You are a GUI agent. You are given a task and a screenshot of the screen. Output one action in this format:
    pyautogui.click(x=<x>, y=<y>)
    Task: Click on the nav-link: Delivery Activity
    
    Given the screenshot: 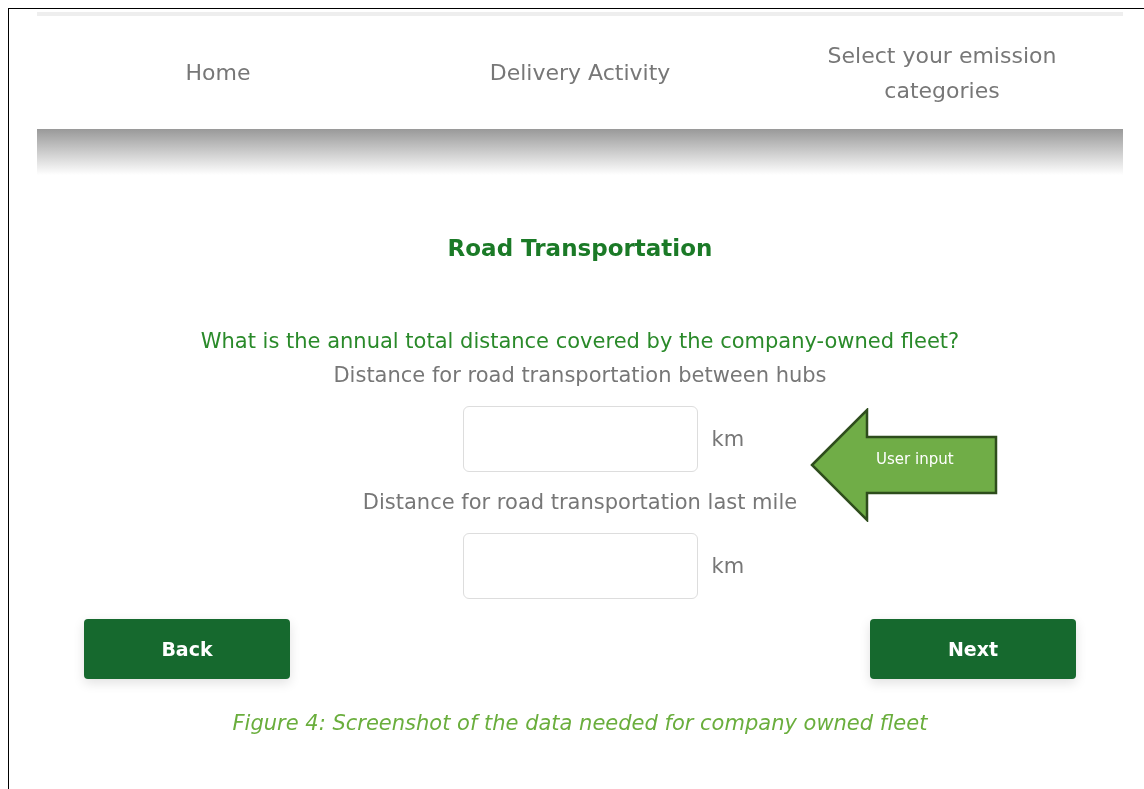 What is the action you would take?
    pyautogui.click(x=580, y=72)
    